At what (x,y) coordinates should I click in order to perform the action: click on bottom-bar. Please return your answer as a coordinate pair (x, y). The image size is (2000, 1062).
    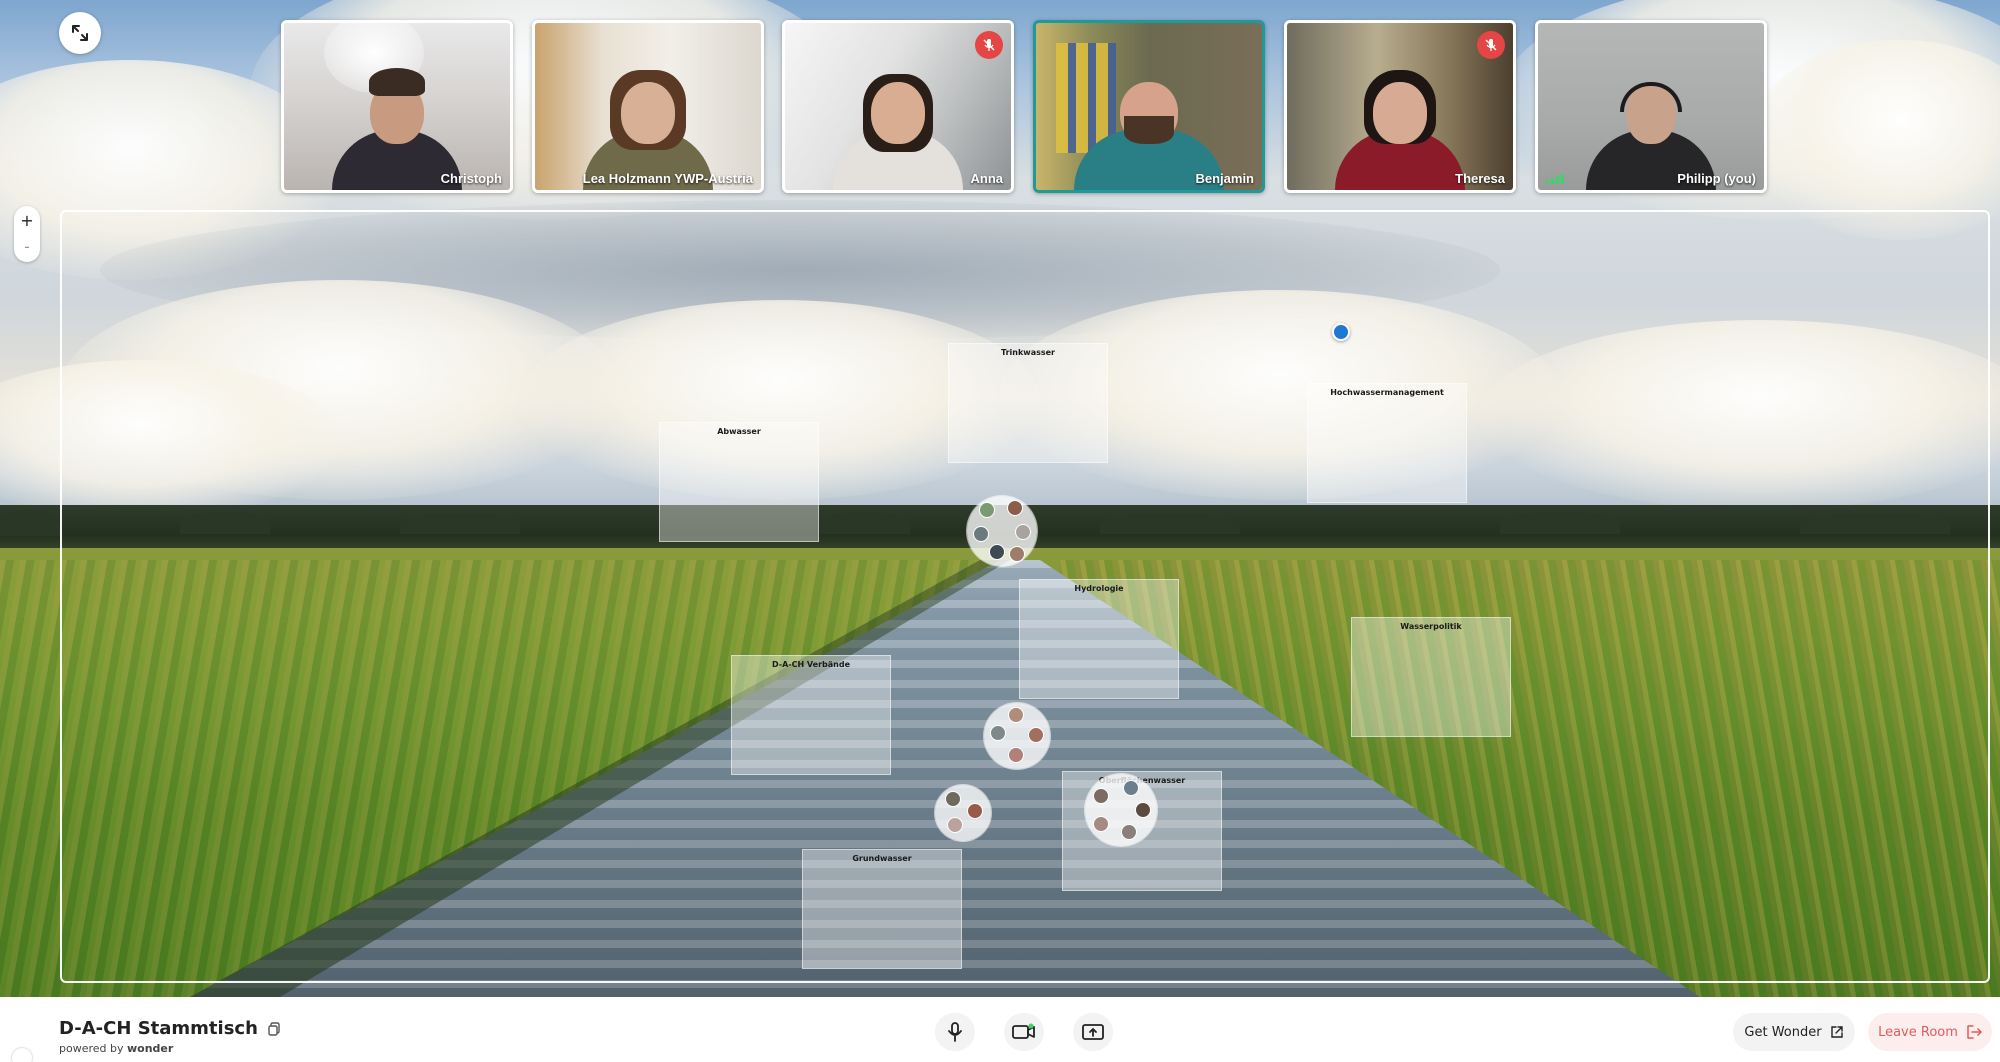
    Looking at the image, I should click on (1000, 1029).